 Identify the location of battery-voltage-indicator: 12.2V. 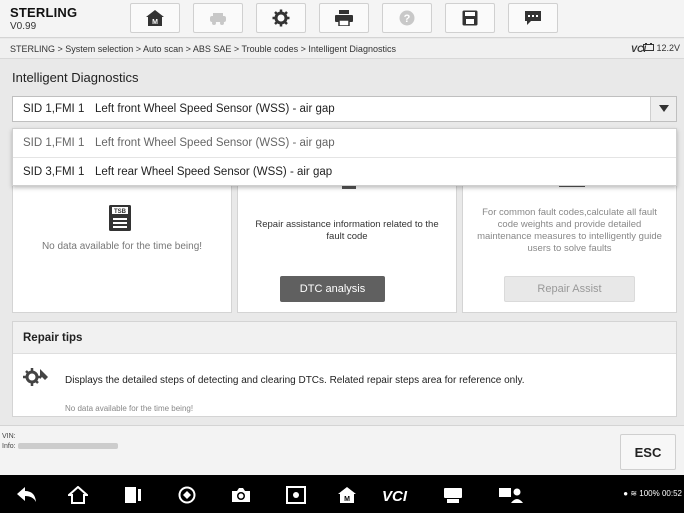
(661, 48).